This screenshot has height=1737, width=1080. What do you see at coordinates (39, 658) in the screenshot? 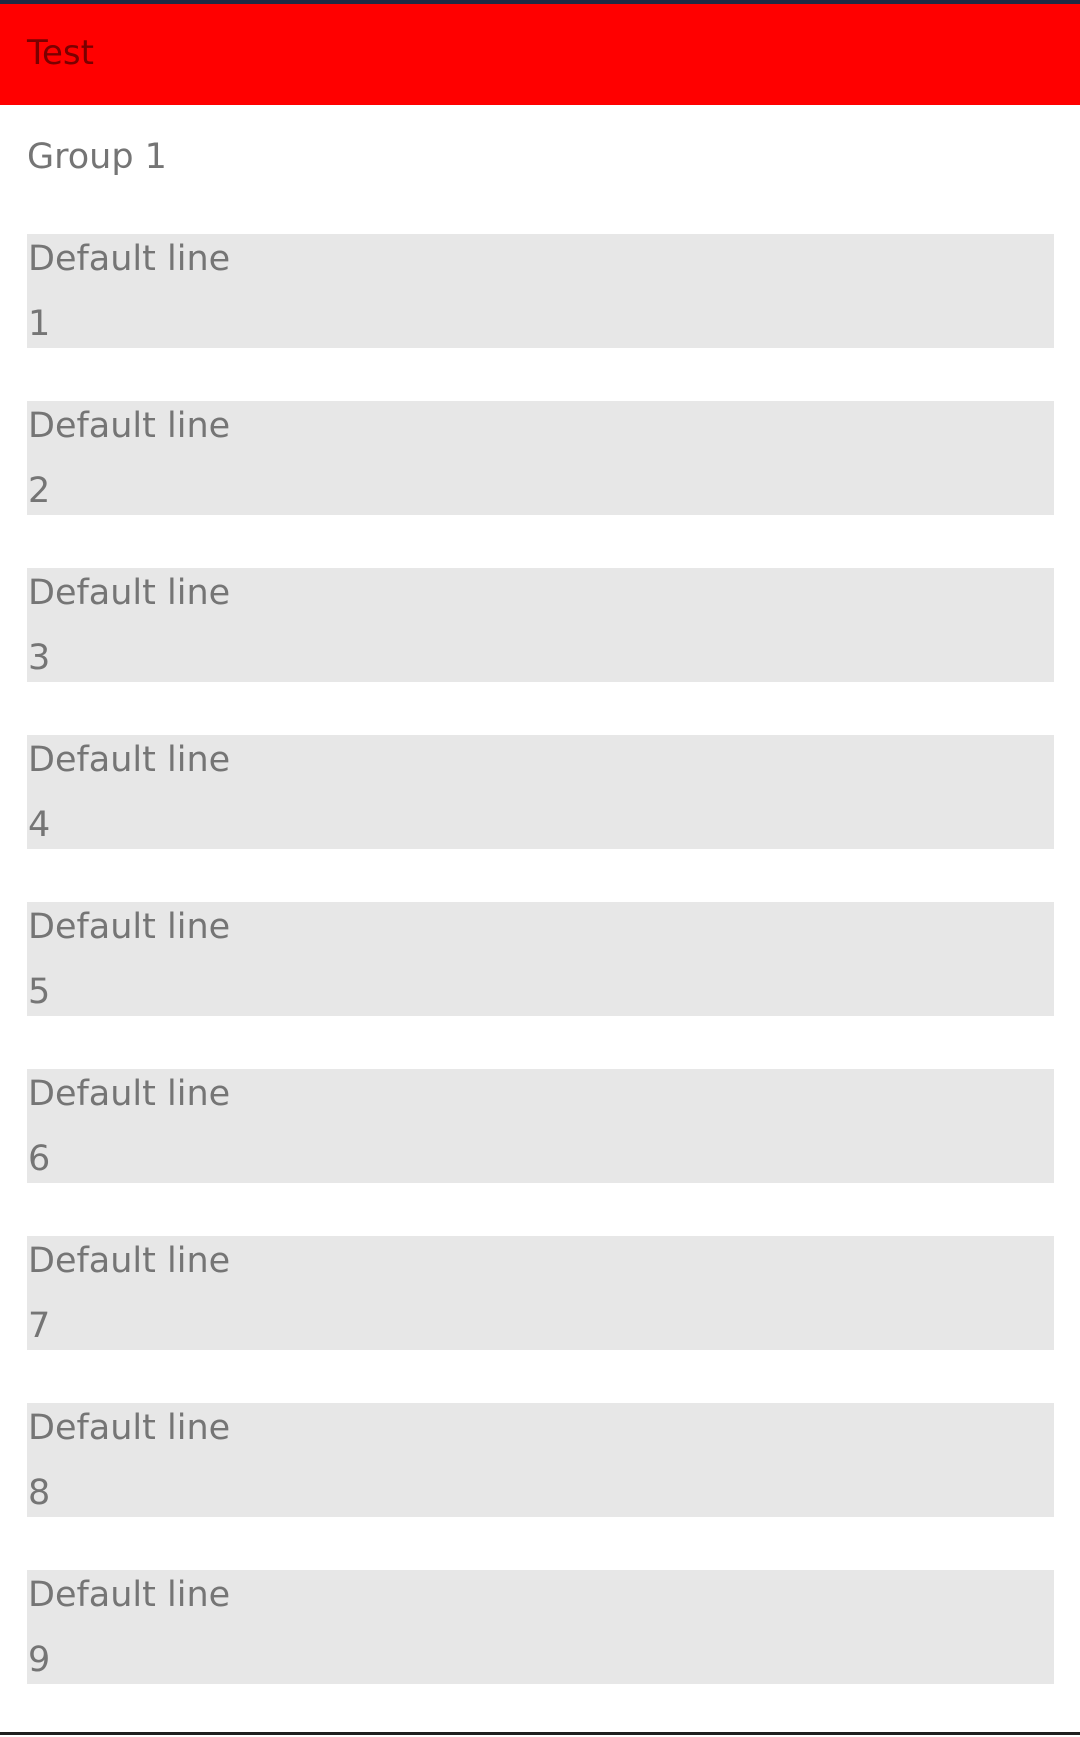
I see `list-item-number: 3` at bounding box center [39, 658].